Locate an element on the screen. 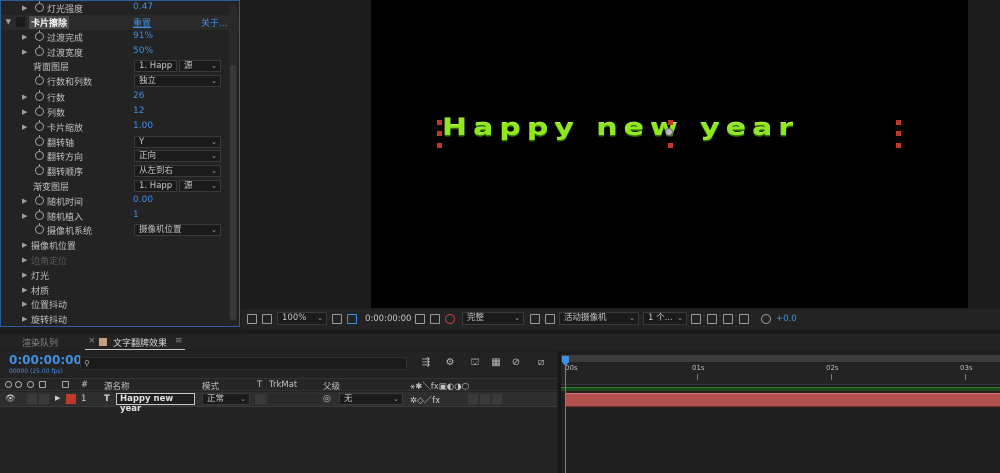 The width and height of the screenshot is (1000, 473). fx-row-position-jitter: ▶ 位置抖动 is located at coordinates (114, 304).